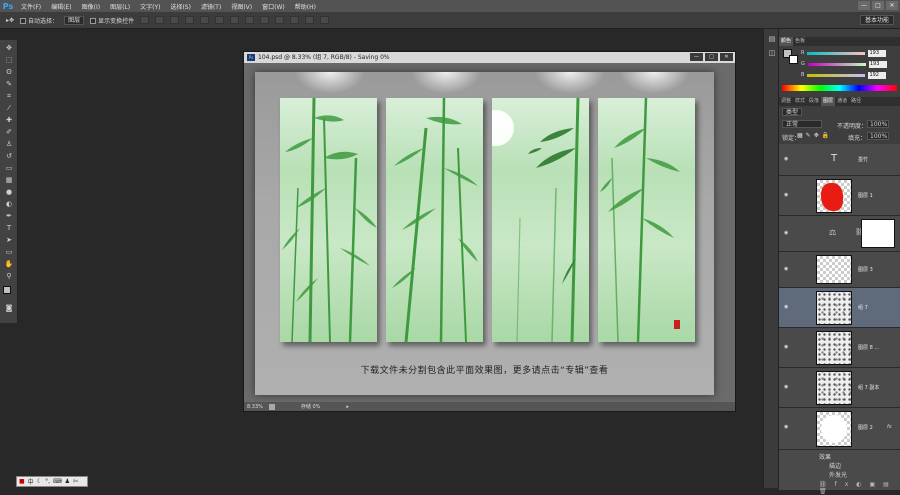 This screenshot has width=900, height=495. I want to click on layer-row: ◉ 组 7 副本, so click(839, 388).